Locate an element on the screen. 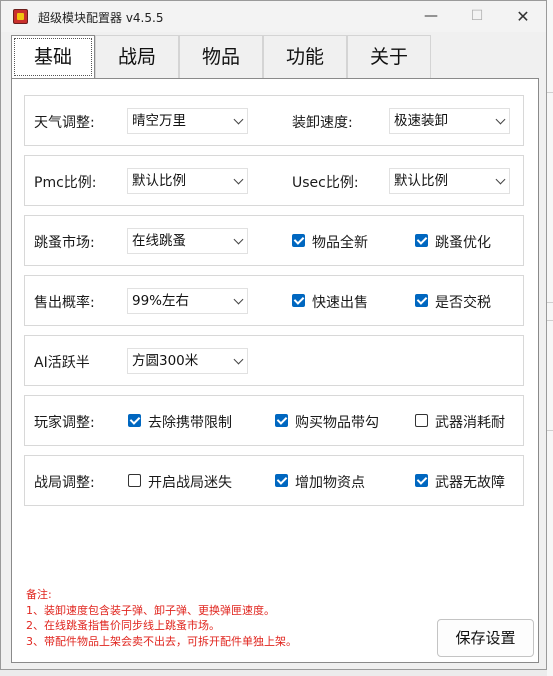 The height and width of the screenshot is (676, 553). tab-features: 功能 is located at coordinates (305, 56).